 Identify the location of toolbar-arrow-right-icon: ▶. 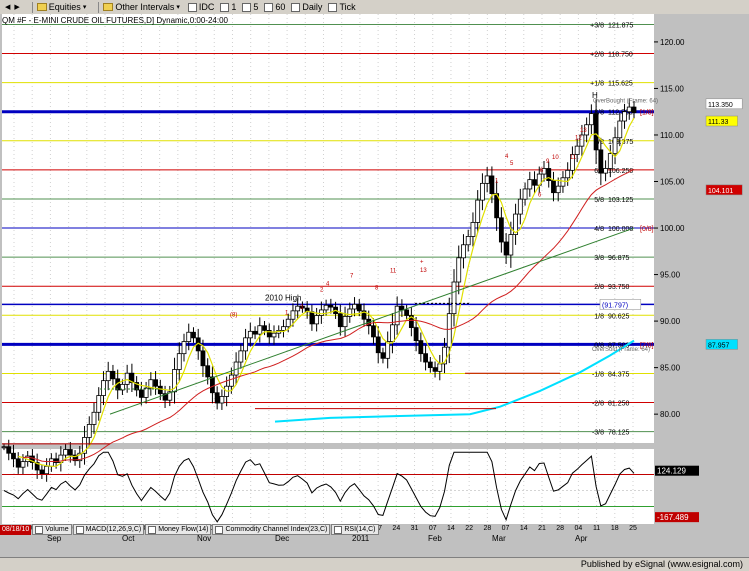
(16, 7).